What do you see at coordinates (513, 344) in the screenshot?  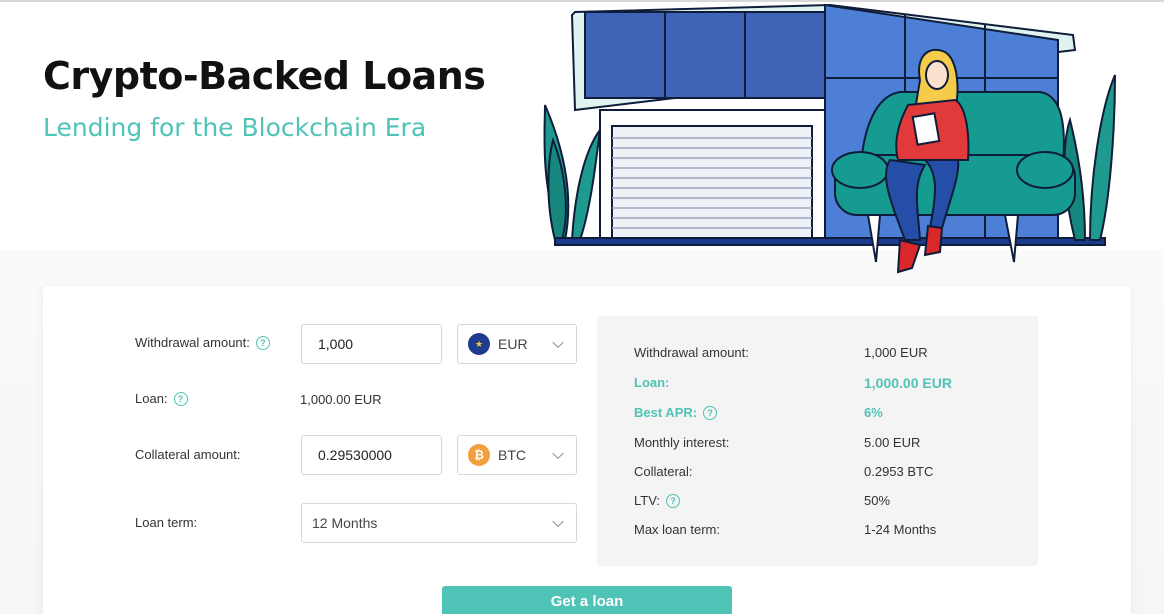 I see `withdrawal-currency-value: EUR` at bounding box center [513, 344].